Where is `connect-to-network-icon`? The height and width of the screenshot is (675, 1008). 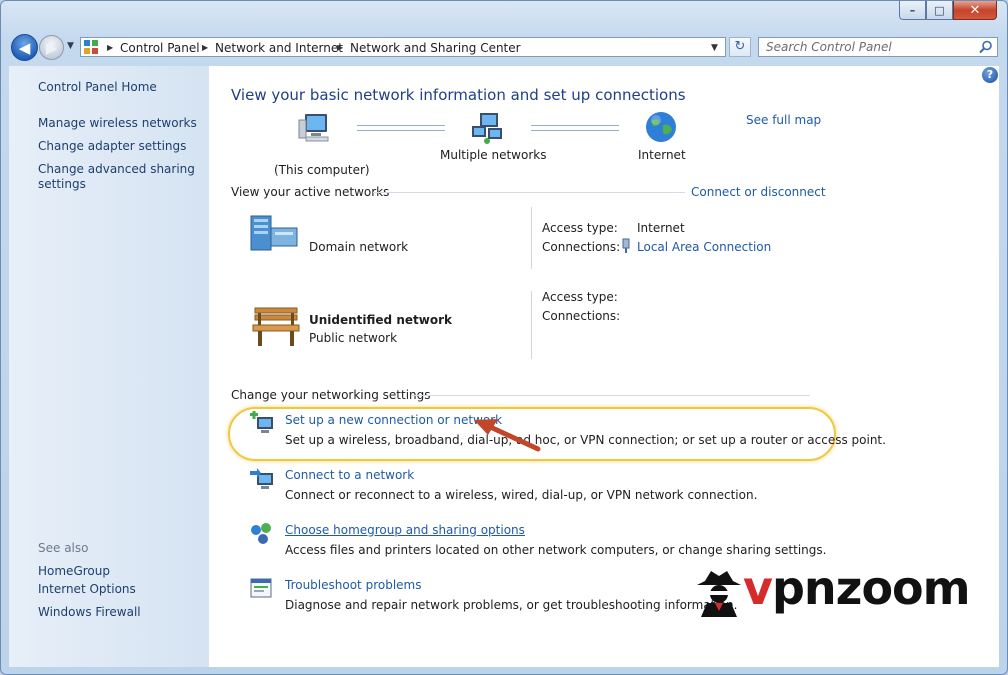 connect-to-network-icon is located at coordinates (261, 478).